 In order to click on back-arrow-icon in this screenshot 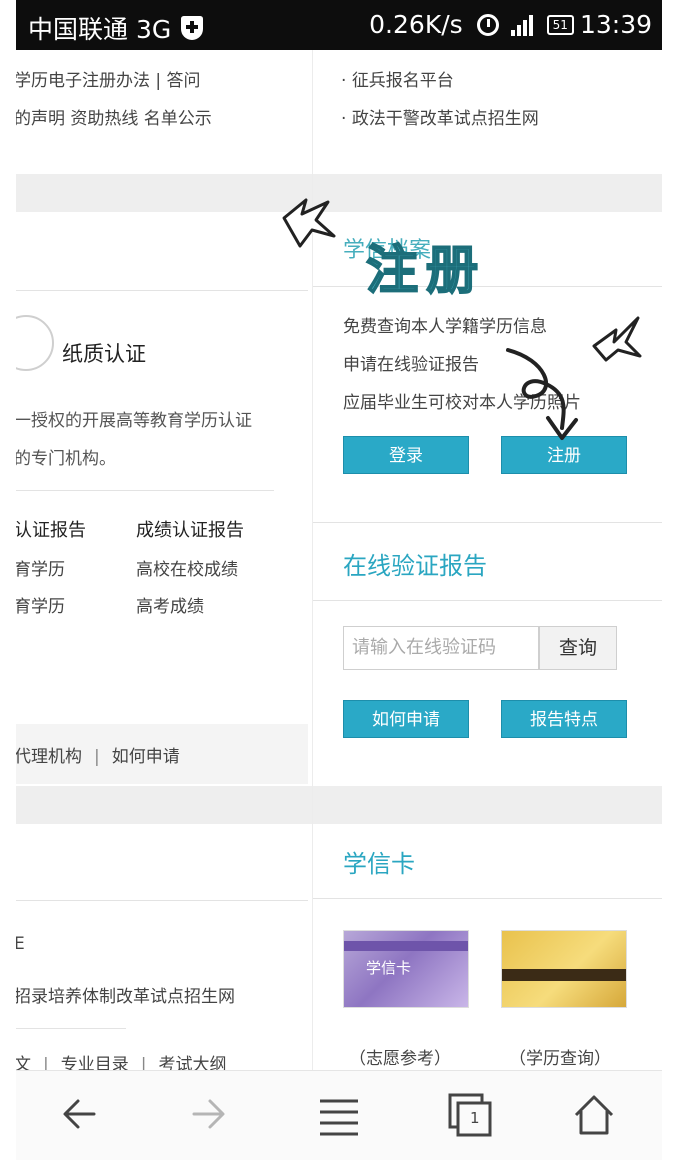, I will do `click(79, 1114)`.